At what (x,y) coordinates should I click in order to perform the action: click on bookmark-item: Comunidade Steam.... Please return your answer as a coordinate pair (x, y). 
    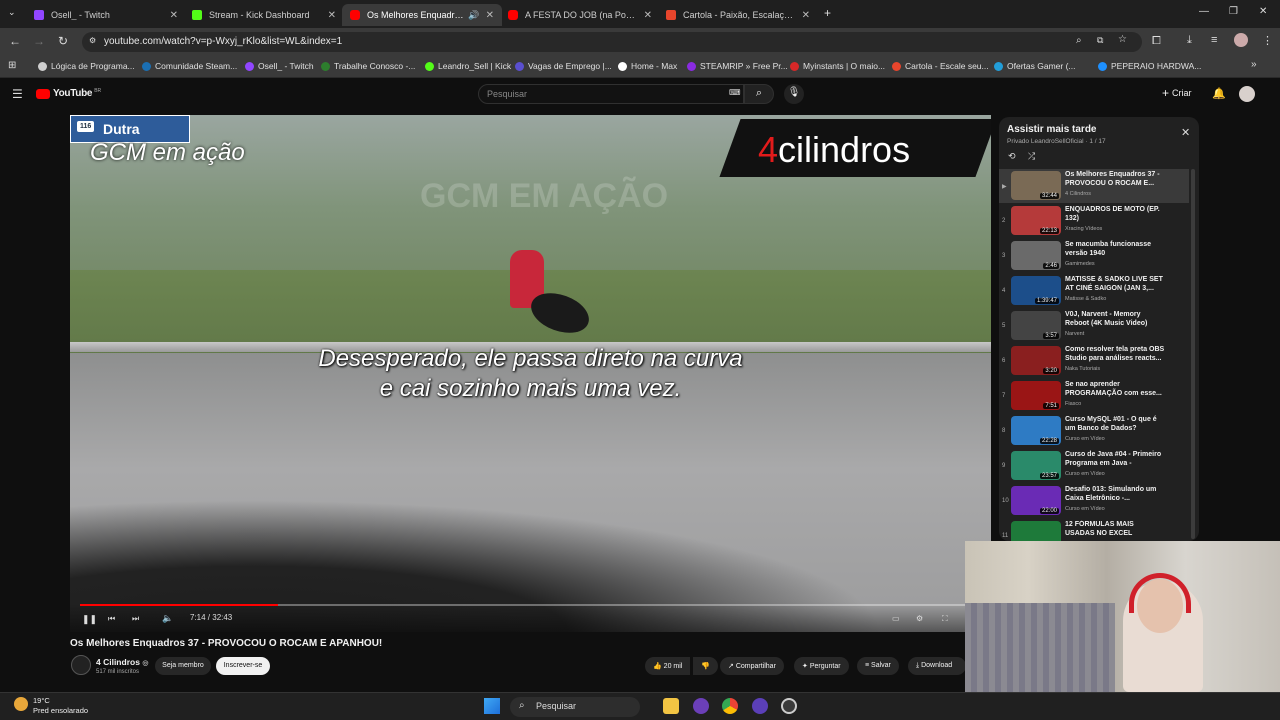
    Looking at the image, I should click on (189, 66).